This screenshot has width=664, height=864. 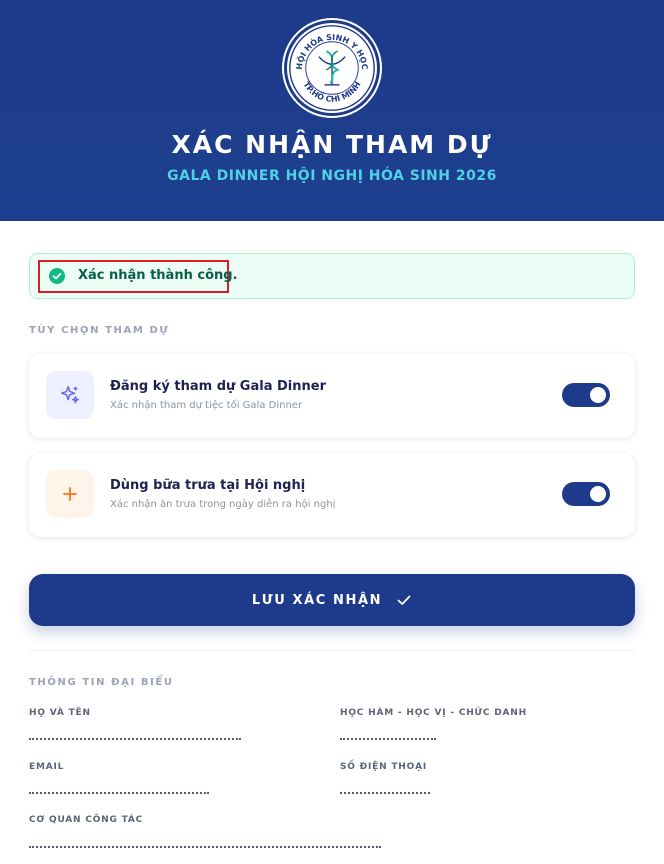 I want to click on delegate-section-label: THÔNG TIN ĐẠI BIỂU, so click(x=101, y=682).